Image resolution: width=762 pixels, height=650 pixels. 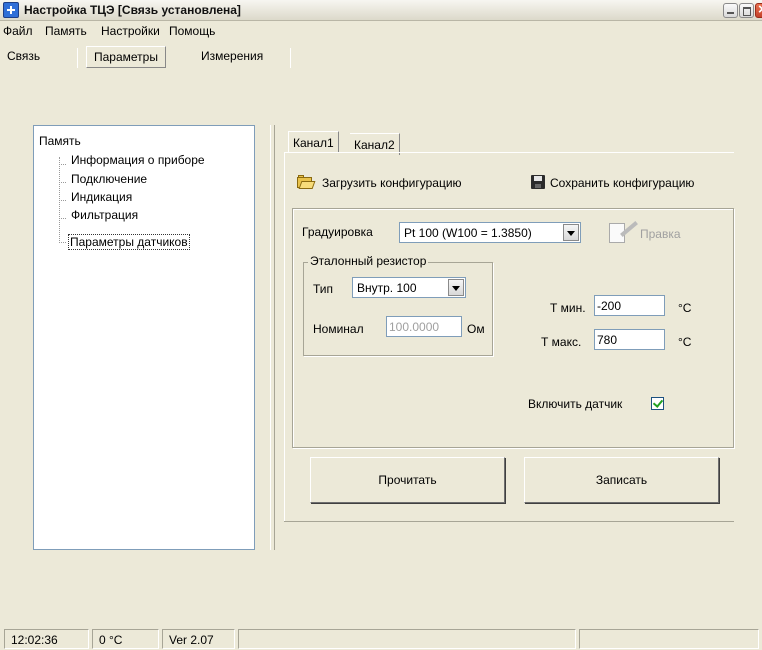 I want to click on title-bar: Настройка ТЦЭ [Связь установлена], so click(x=381, y=10).